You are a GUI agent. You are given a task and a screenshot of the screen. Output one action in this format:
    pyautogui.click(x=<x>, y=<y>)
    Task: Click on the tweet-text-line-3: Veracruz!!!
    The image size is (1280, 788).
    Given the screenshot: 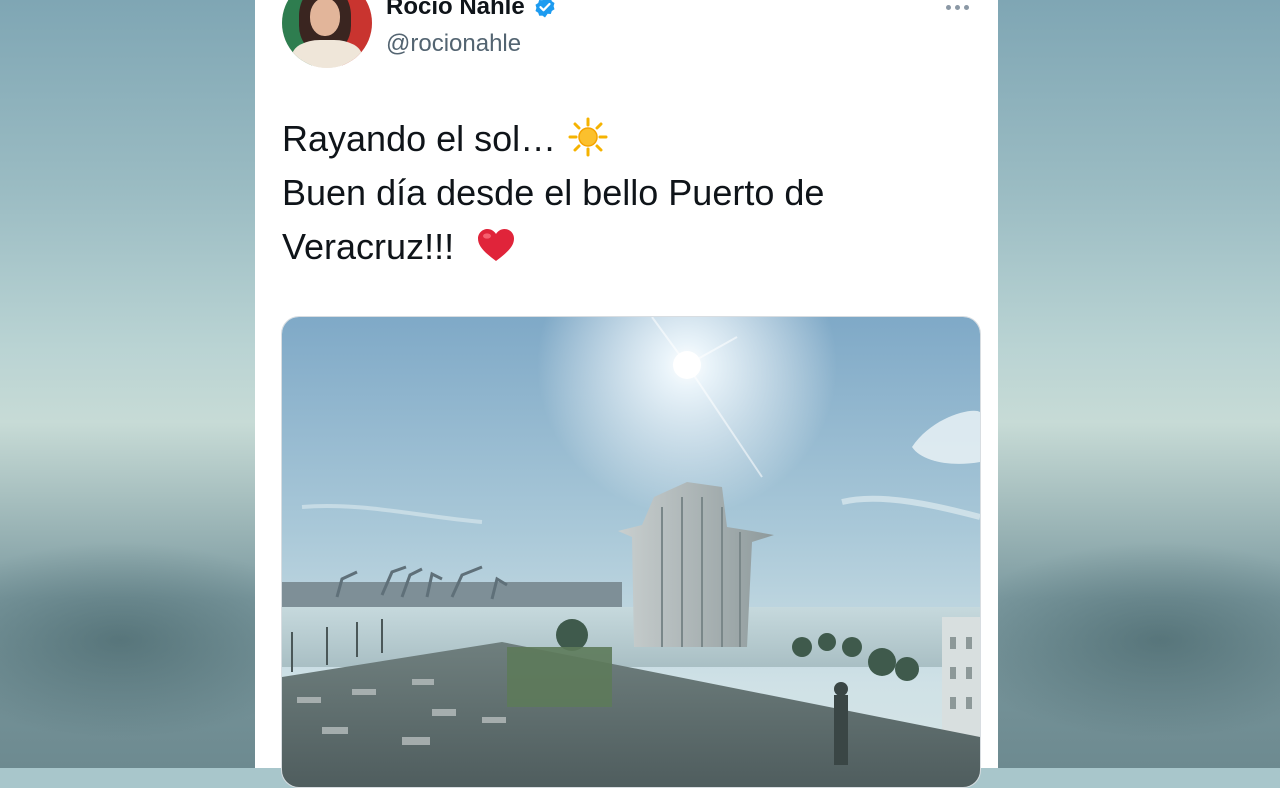 What is the action you would take?
    pyautogui.click(x=627, y=247)
    